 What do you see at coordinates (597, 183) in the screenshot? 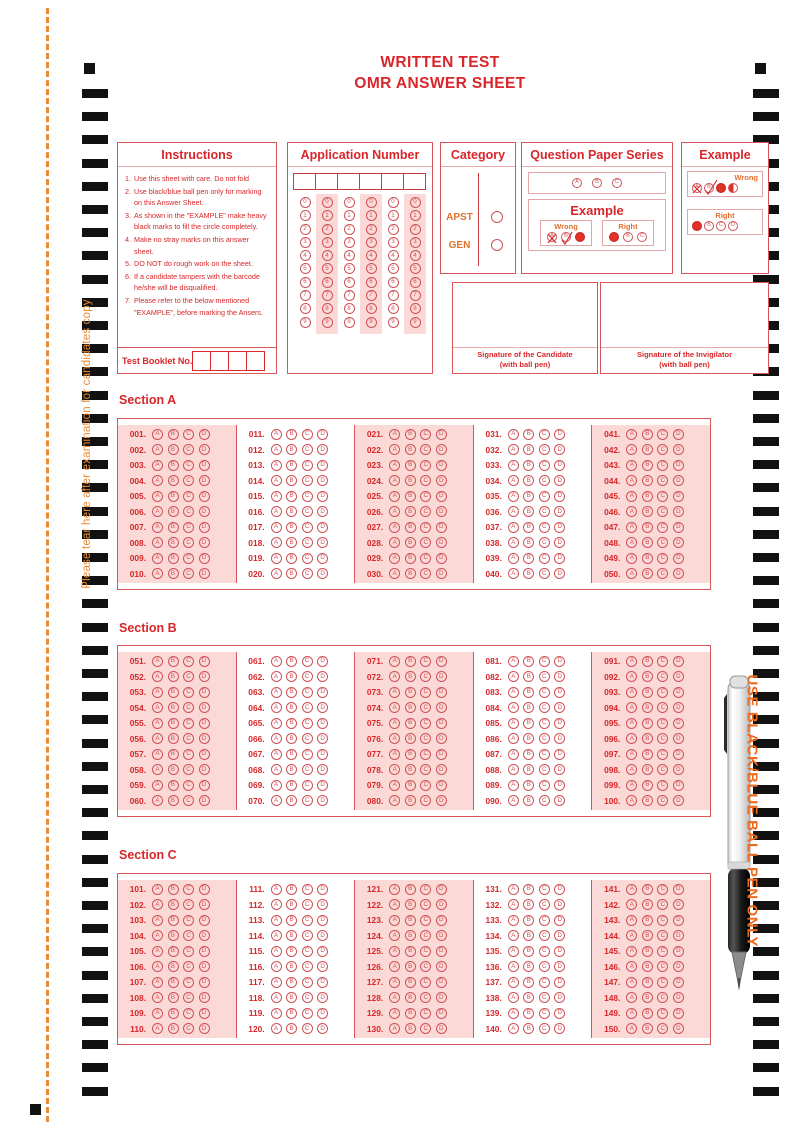
I see `question-paper-series-bubble: B` at bounding box center [597, 183].